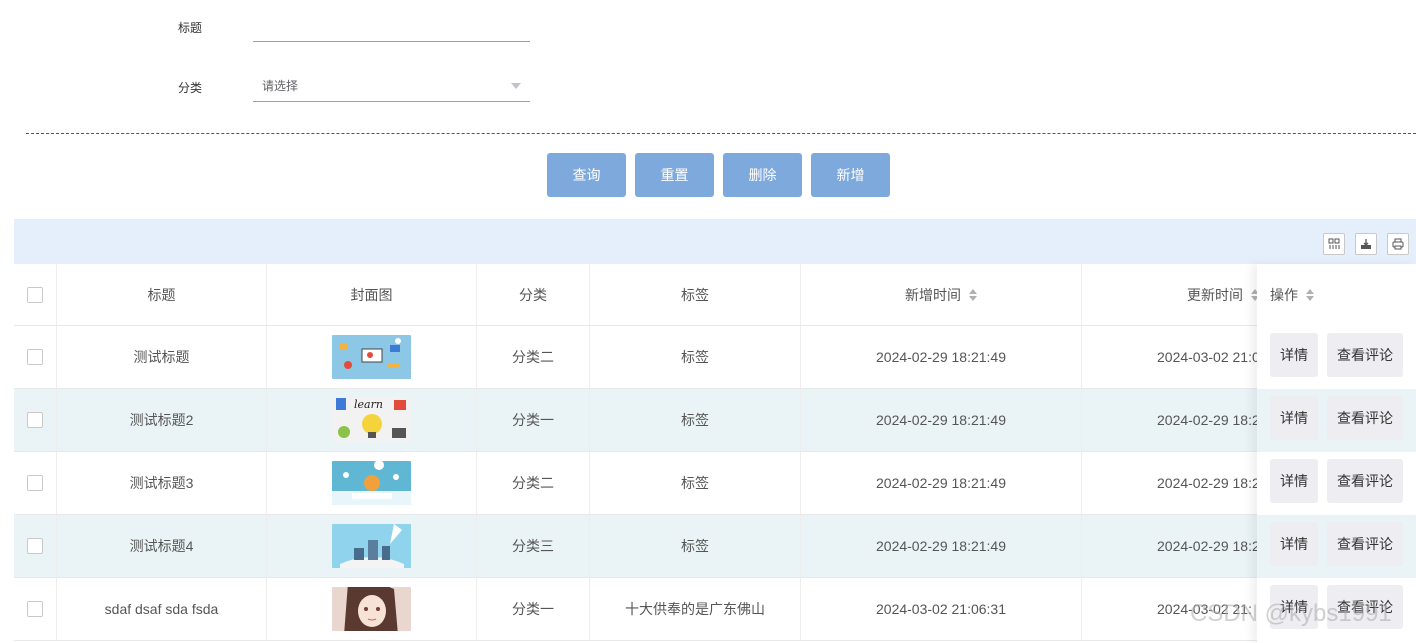  I want to click on export-icon, so click(1366, 244).